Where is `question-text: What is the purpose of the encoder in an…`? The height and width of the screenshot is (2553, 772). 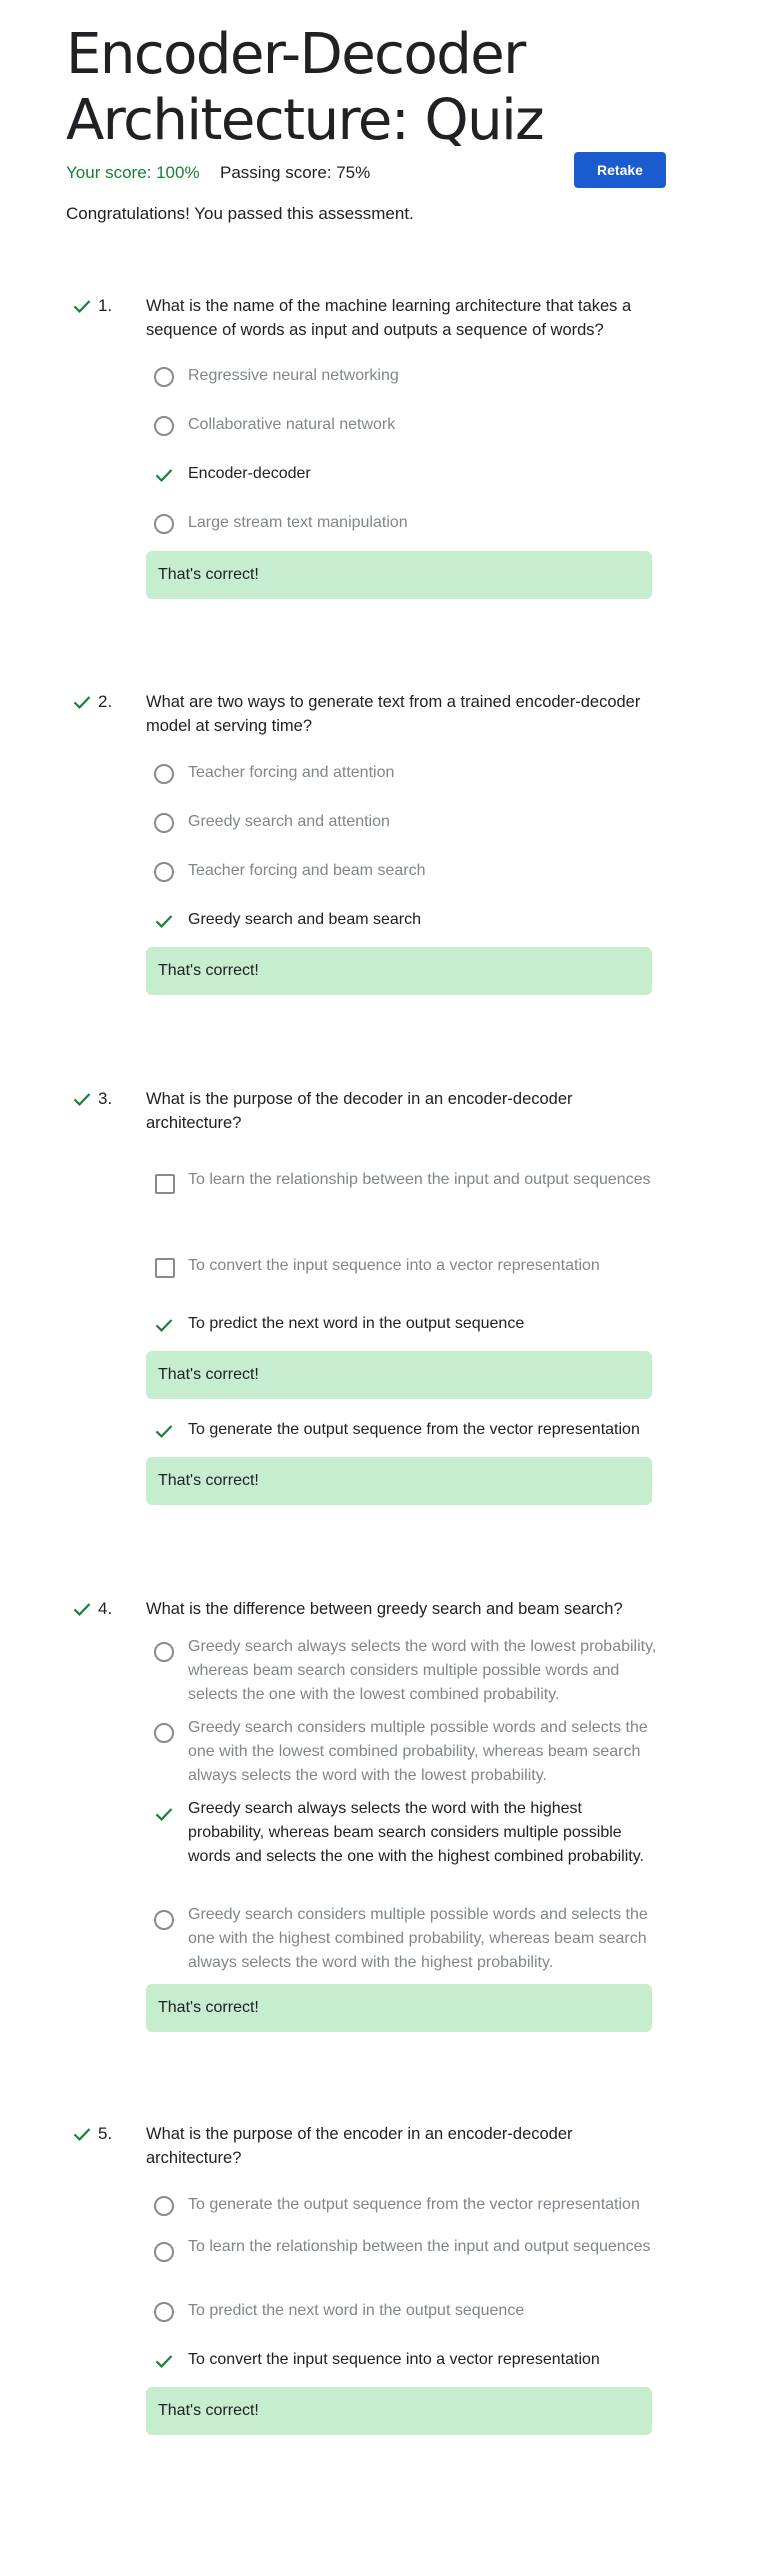
question-text: What is the purpose of the encoder in an… is located at coordinates (359, 2146).